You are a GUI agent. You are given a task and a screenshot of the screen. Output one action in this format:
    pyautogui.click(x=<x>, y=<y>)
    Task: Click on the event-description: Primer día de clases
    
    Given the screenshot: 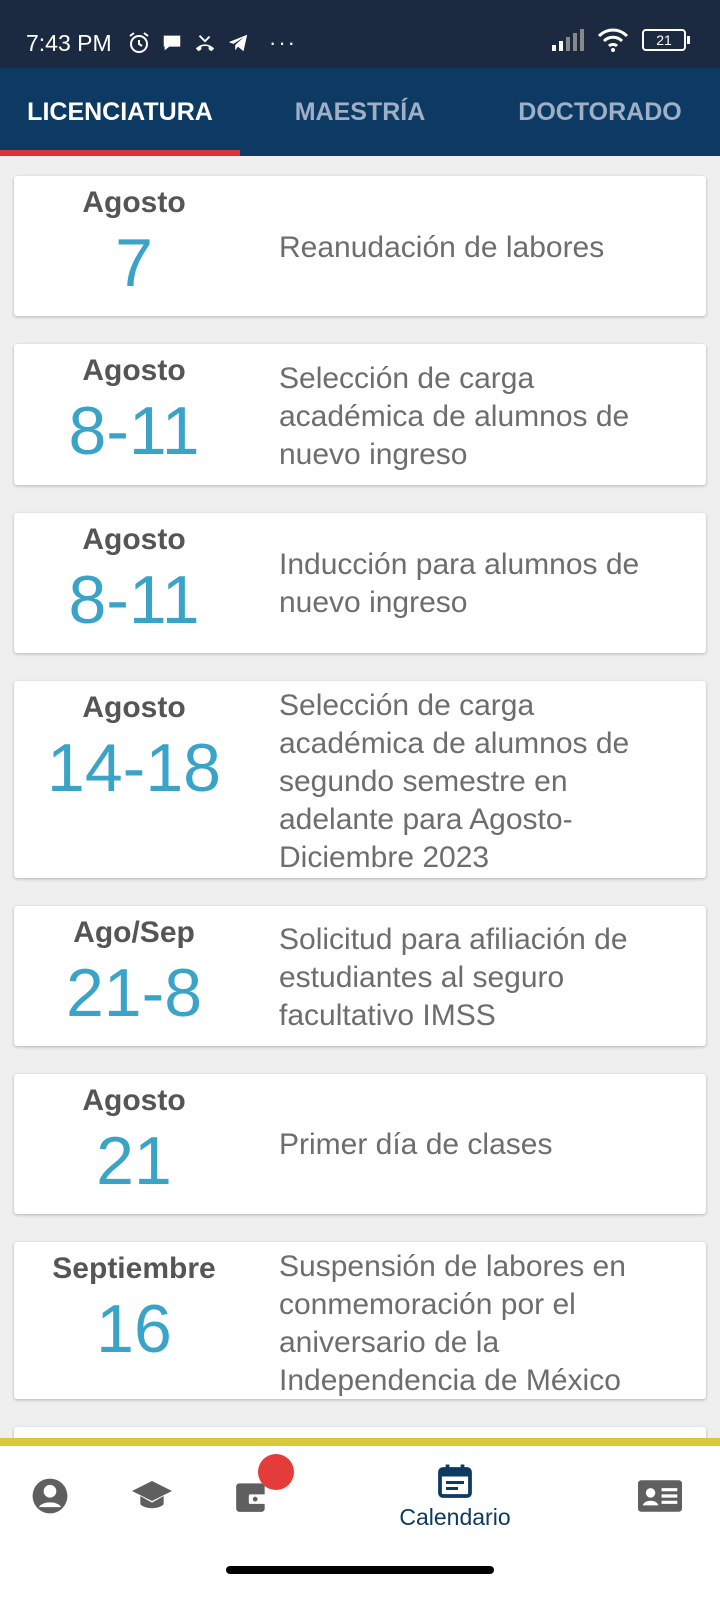 What is the action you would take?
    pyautogui.click(x=416, y=1144)
    